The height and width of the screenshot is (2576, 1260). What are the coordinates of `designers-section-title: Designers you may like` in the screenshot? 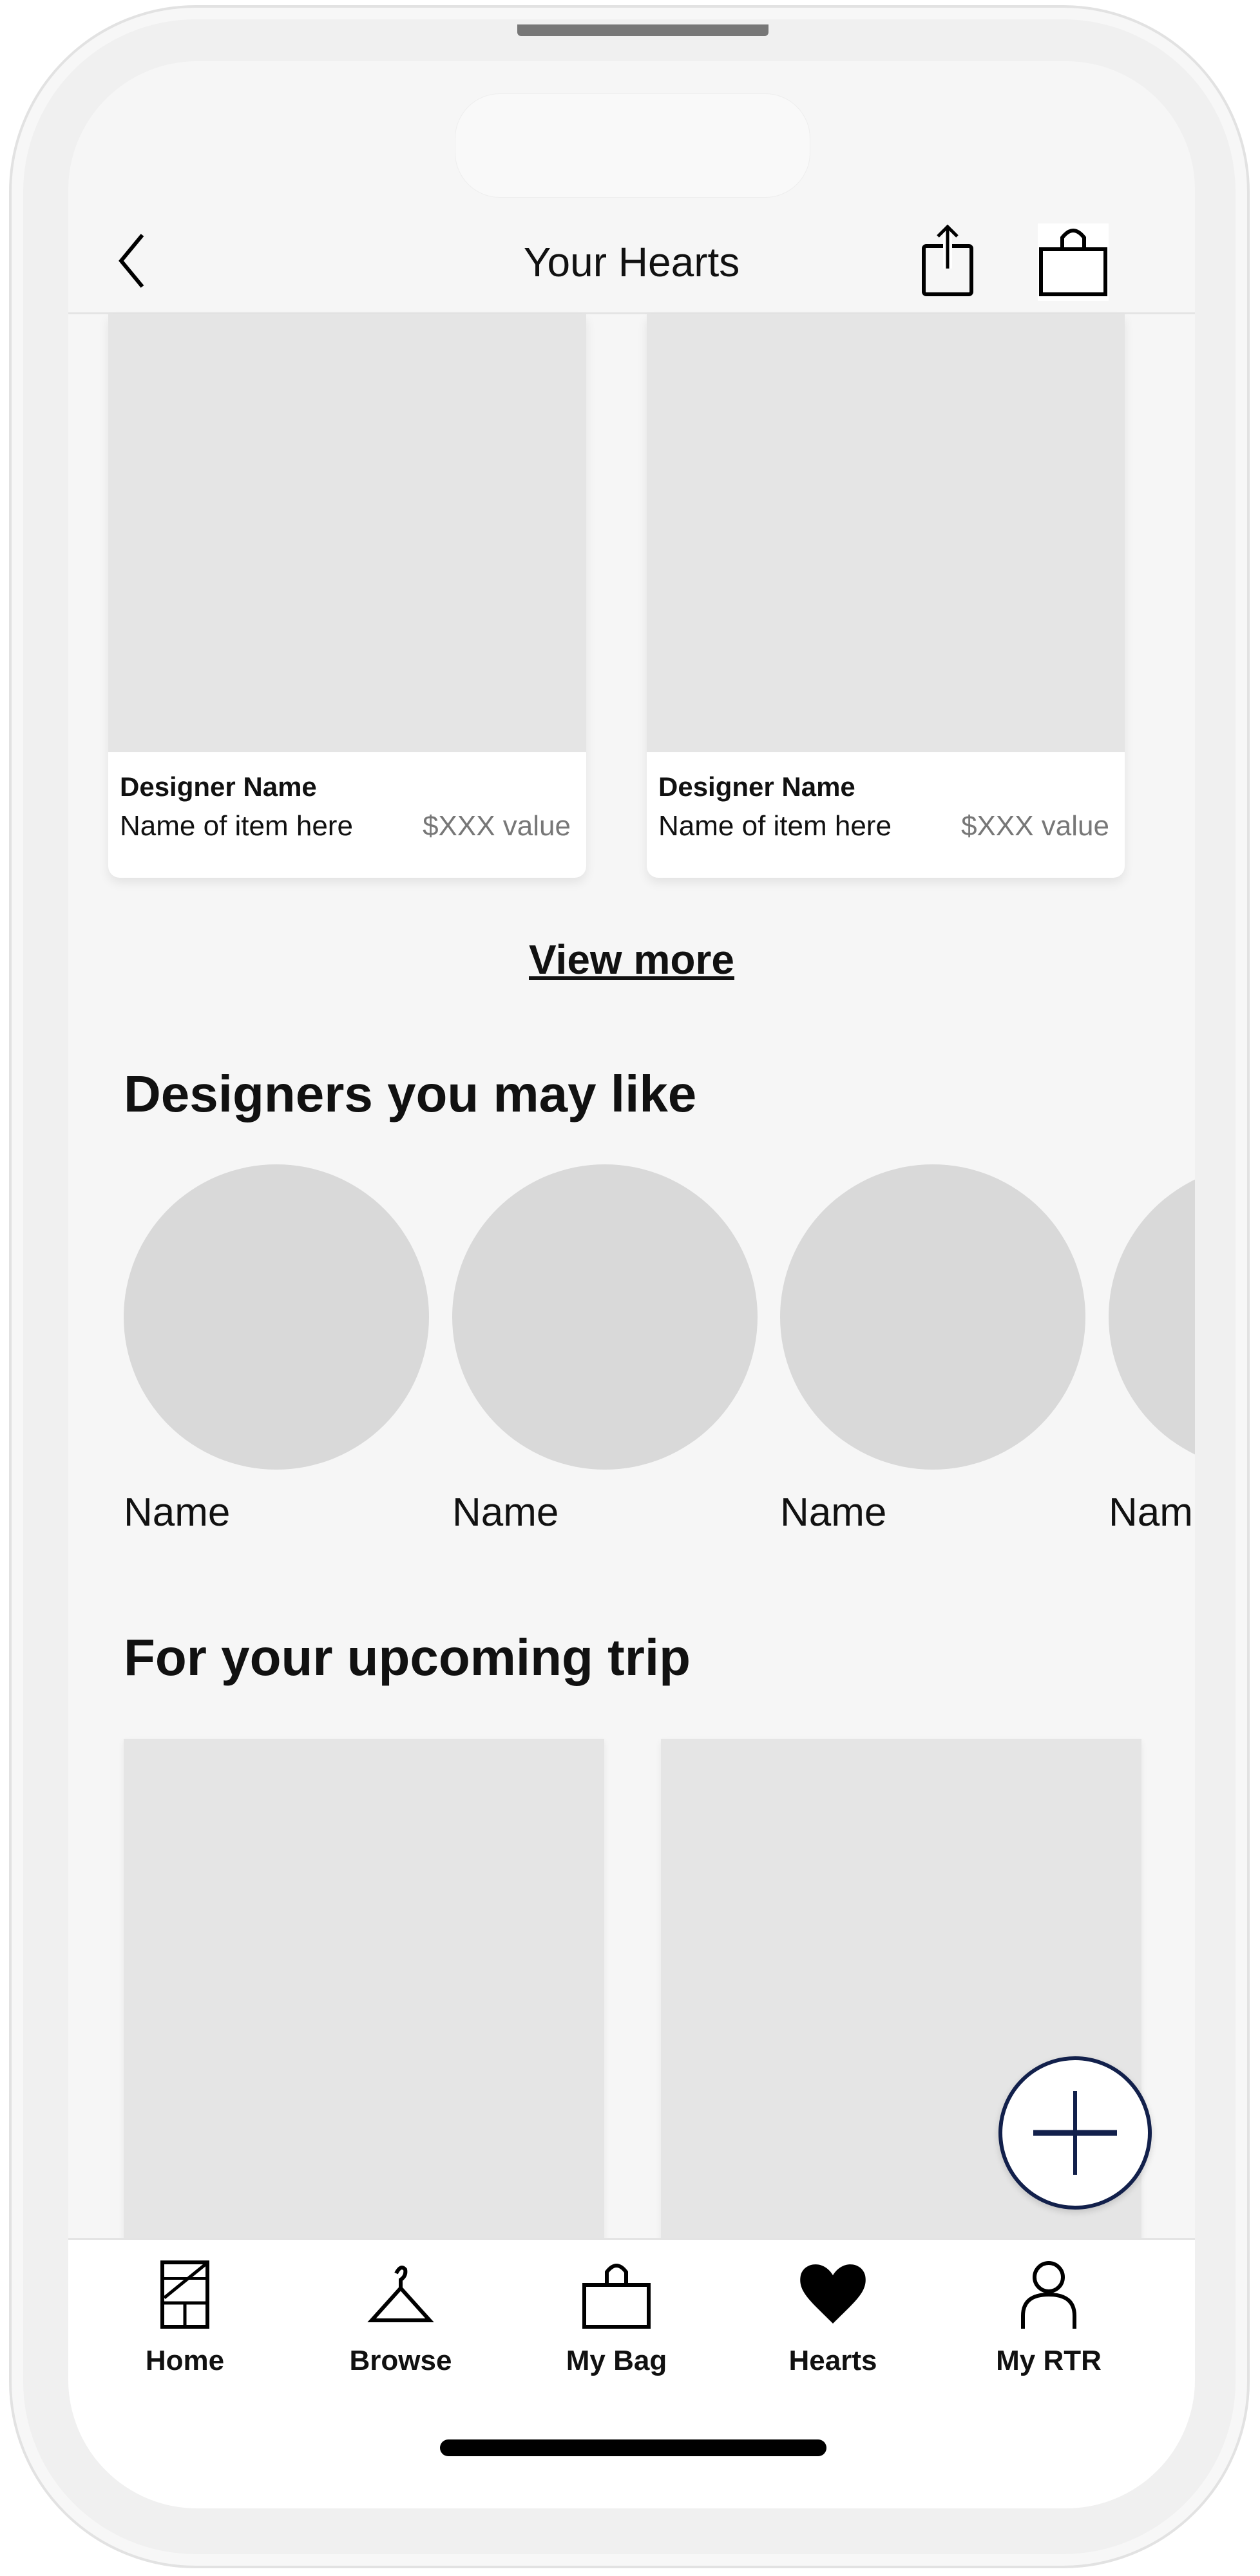 It's located at (410, 1093).